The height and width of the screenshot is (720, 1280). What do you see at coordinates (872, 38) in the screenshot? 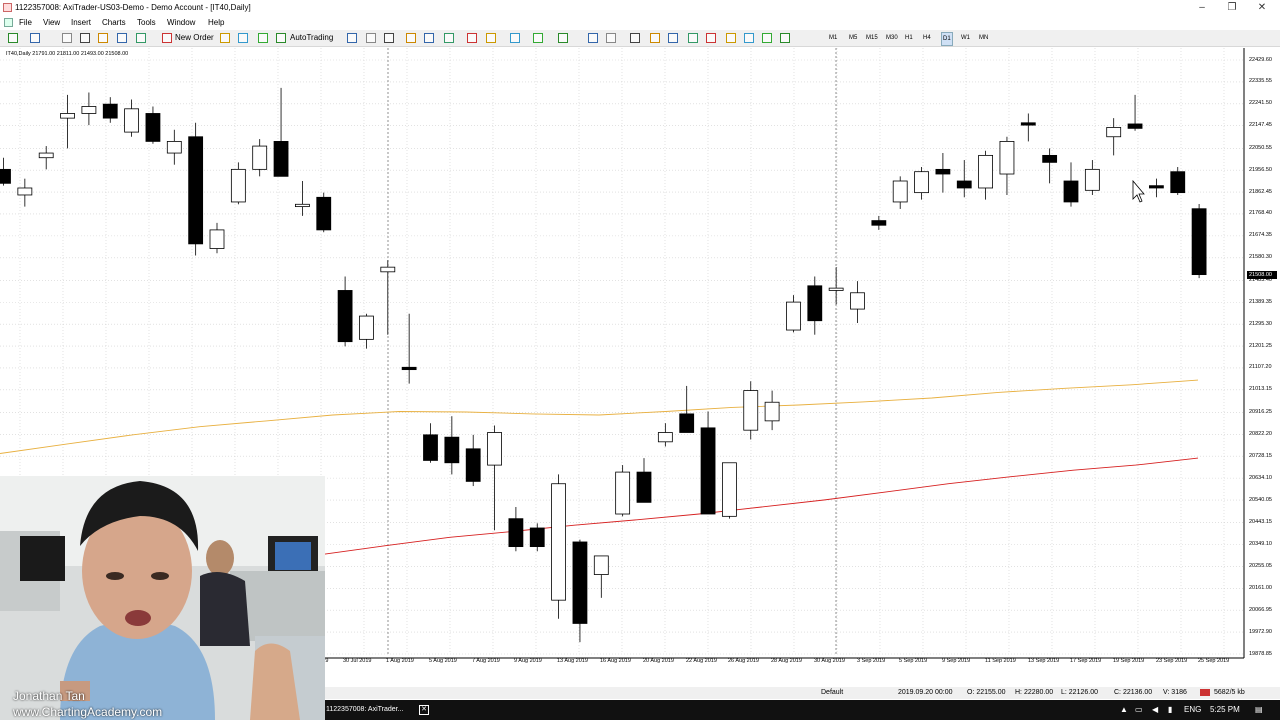
I see `timeframe-m15: M15` at bounding box center [872, 38].